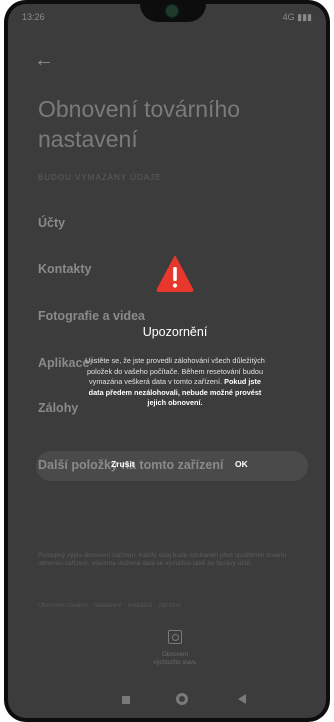 This screenshot has height=722, width=334. What do you see at coordinates (241, 464) in the screenshot?
I see `ok-button: OK` at bounding box center [241, 464].